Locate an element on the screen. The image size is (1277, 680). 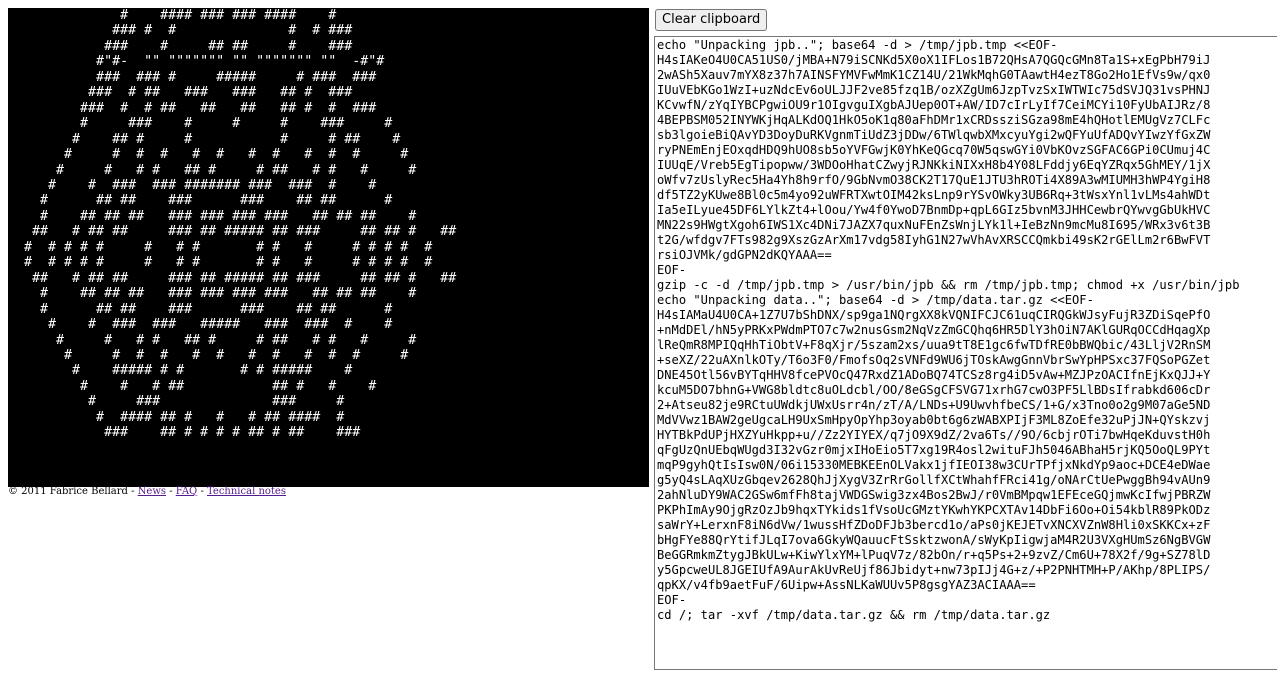
faq-link: FAQ is located at coordinates (187, 491).